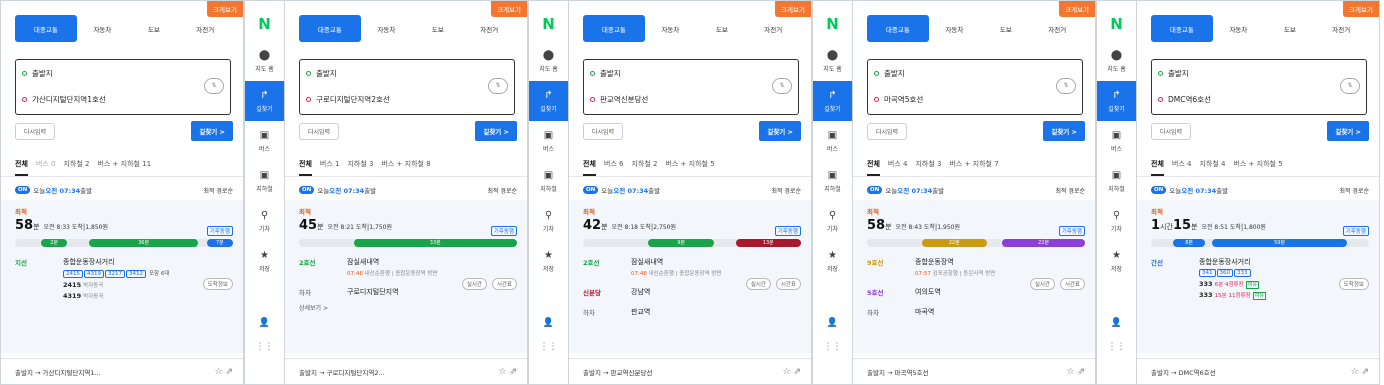 Image resolution: width=1384 pixels, height=385 pixels. What do you see at coordinates (1212, 165) in the screenshot?
I see `result-tab: 지하철 4` at bounding box center [1212, 165].